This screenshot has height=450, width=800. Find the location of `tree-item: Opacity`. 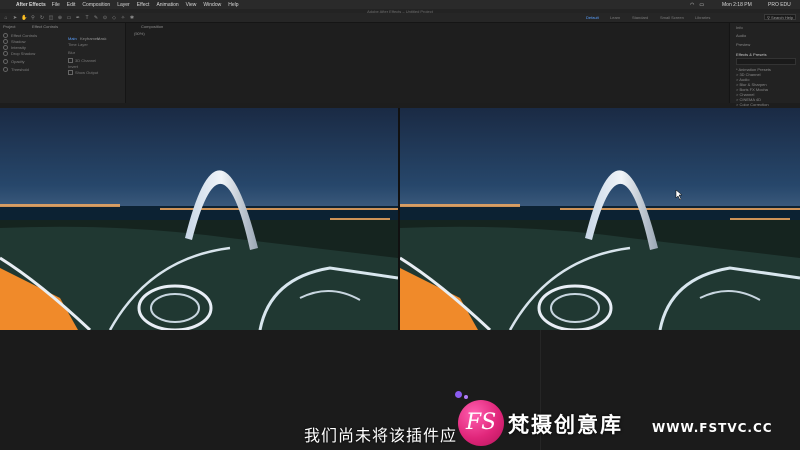

tree-item: Opacity is located at coordinates (14, 61).